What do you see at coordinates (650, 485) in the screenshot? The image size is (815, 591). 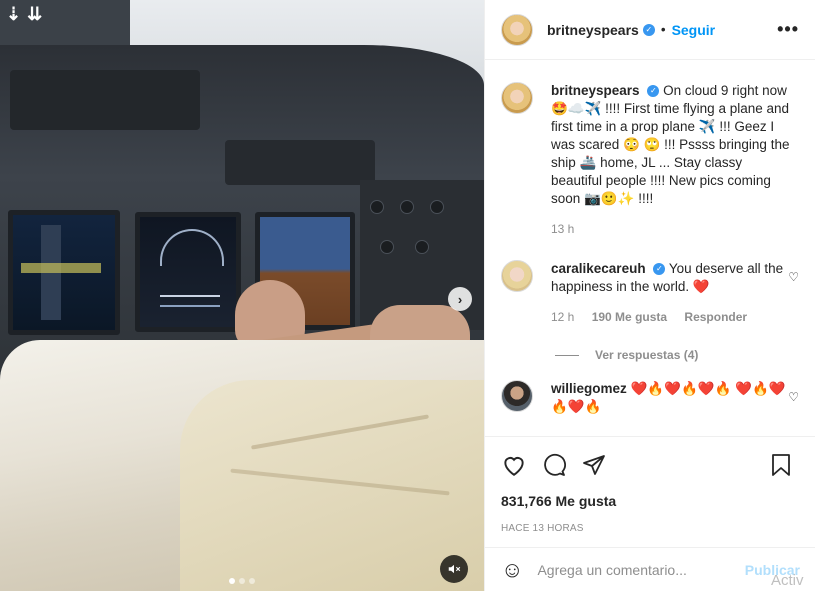 I see `post-actions: 831,766 Me gusta HACE 13 HORAS` at bounding box center [650, 485].